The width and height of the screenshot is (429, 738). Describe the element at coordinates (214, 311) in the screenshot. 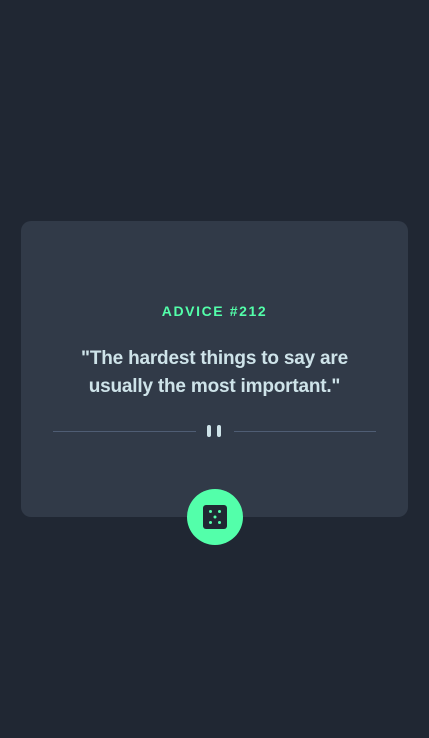

I see `advice-id: ADVICE #212` at that location.